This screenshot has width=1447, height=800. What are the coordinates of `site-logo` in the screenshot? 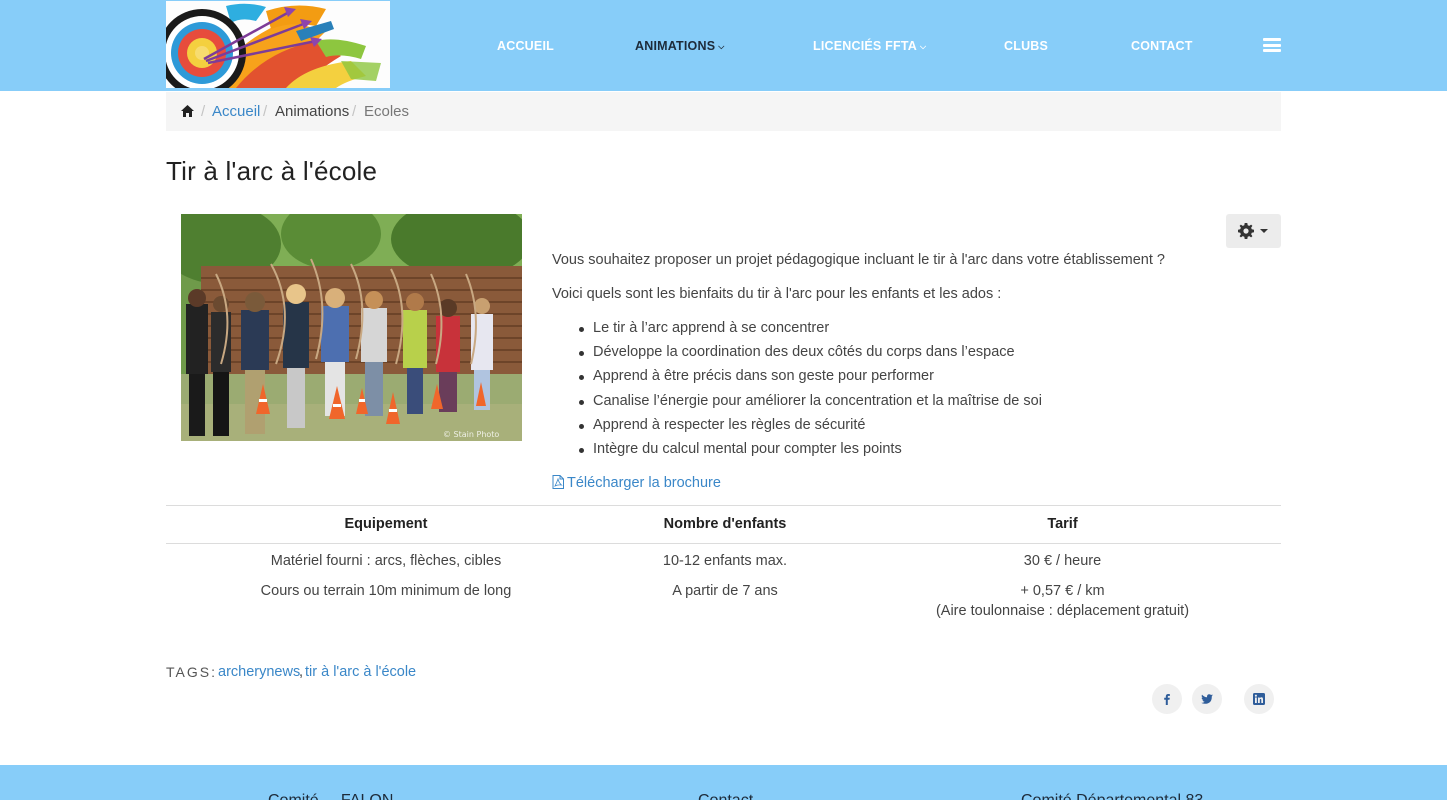 It's located at (278, 44).